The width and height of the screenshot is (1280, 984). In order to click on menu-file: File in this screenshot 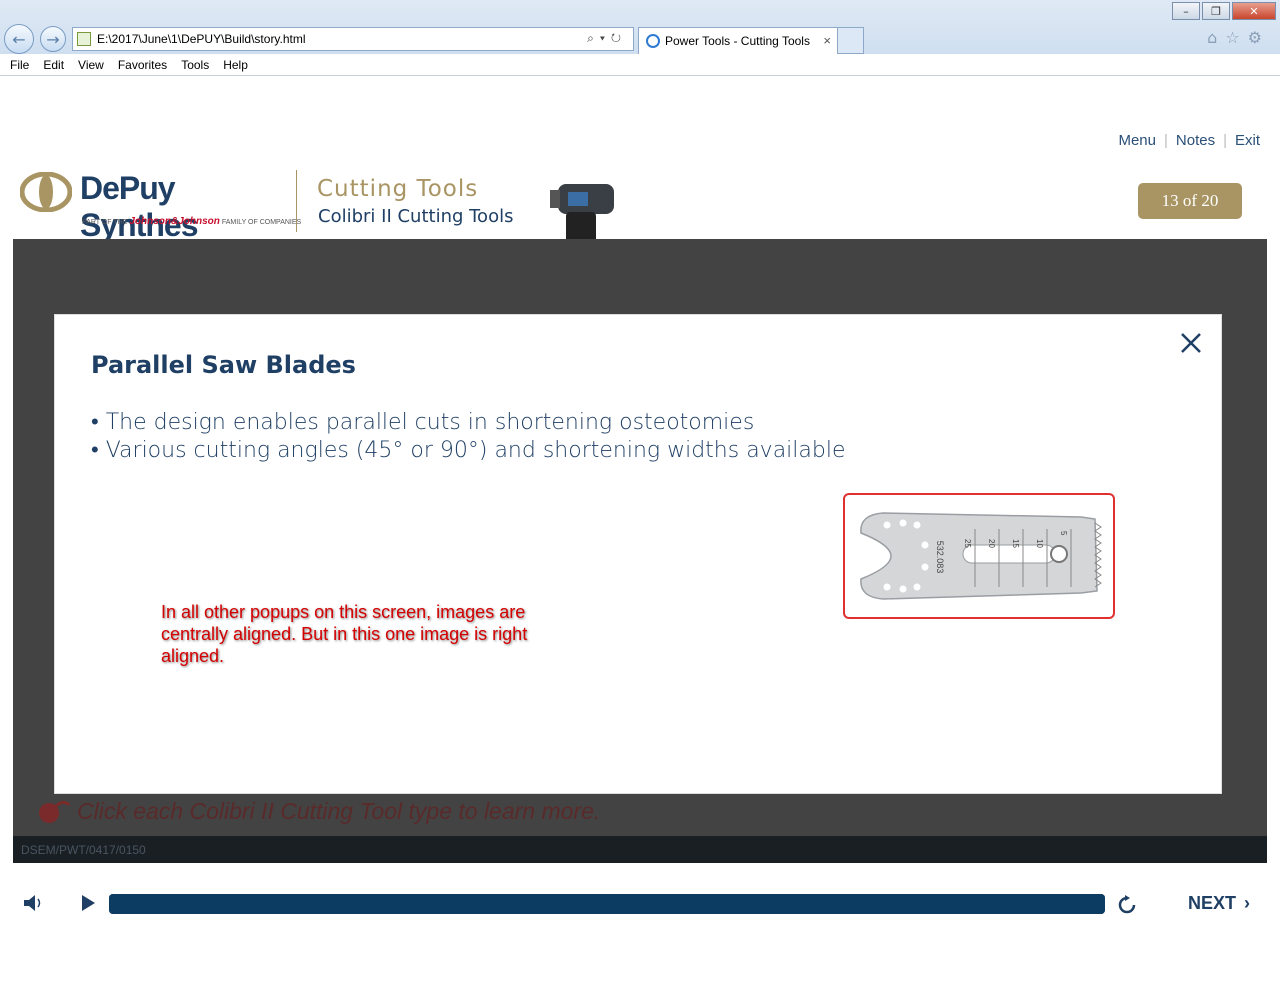, I will do `click(19, 65)`.